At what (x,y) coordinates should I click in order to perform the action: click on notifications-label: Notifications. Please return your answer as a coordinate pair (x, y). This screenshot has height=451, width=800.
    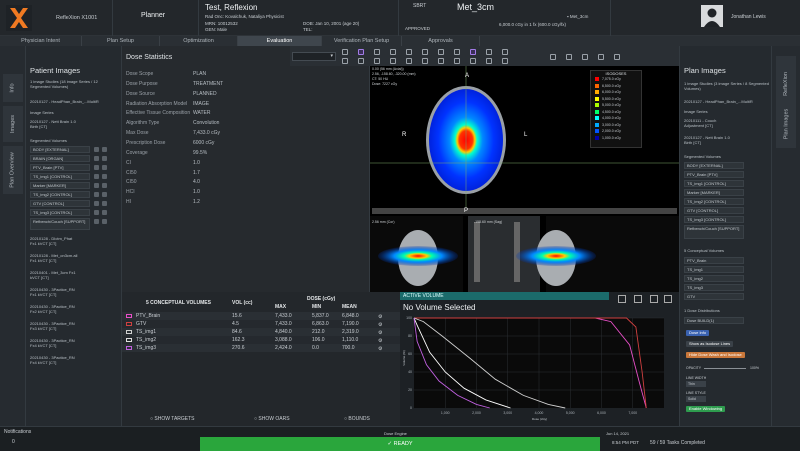
    Looking at the image, I should click on (17, 432).